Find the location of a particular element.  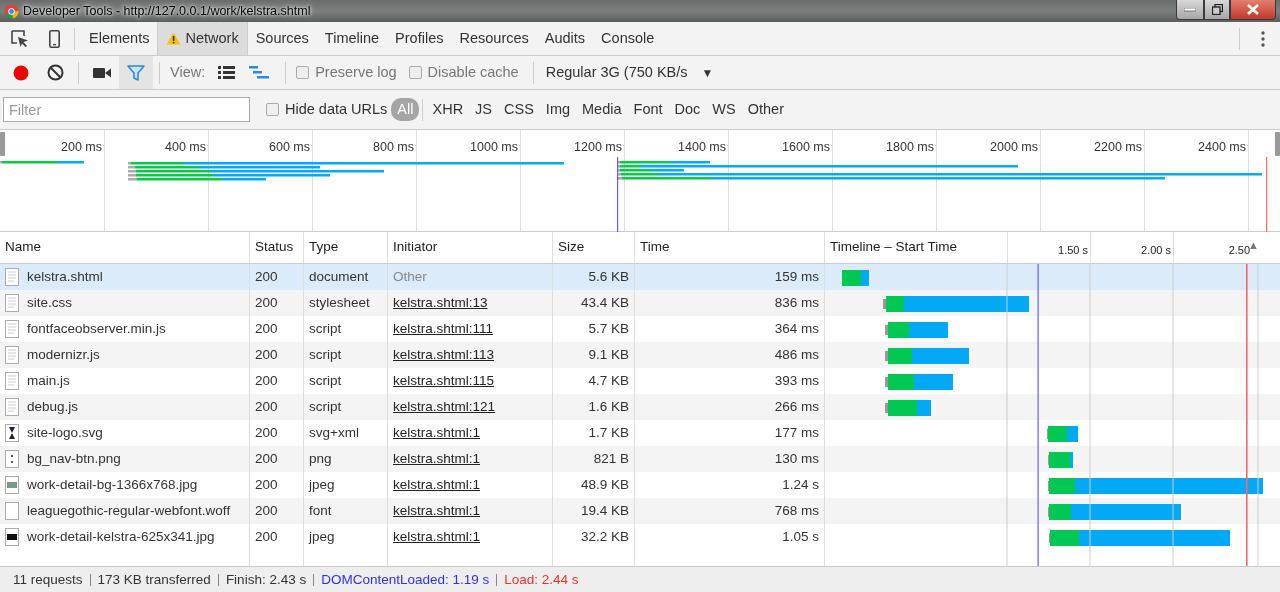

minimize-button is located at coordinates (1190, 10).